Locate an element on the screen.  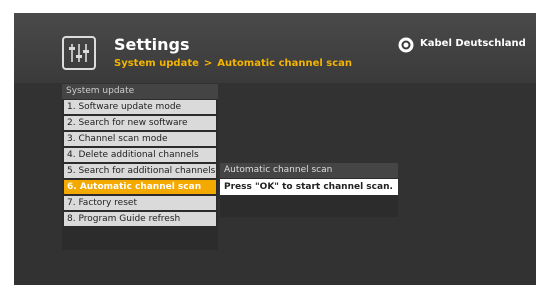
breadcrumb-item: System update is located at coordinates (156, 63).